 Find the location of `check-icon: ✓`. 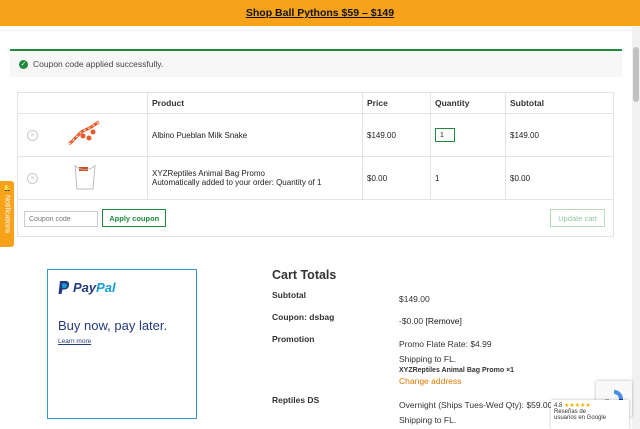

check-icon: ✓ is located at coordinates (23, 64).